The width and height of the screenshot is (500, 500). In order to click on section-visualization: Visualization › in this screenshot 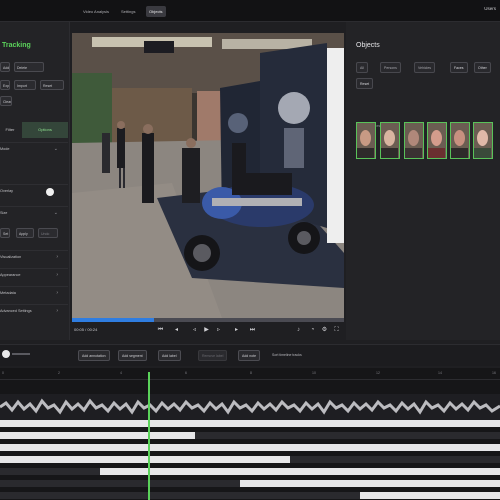, I will do `click(34, 257)`.